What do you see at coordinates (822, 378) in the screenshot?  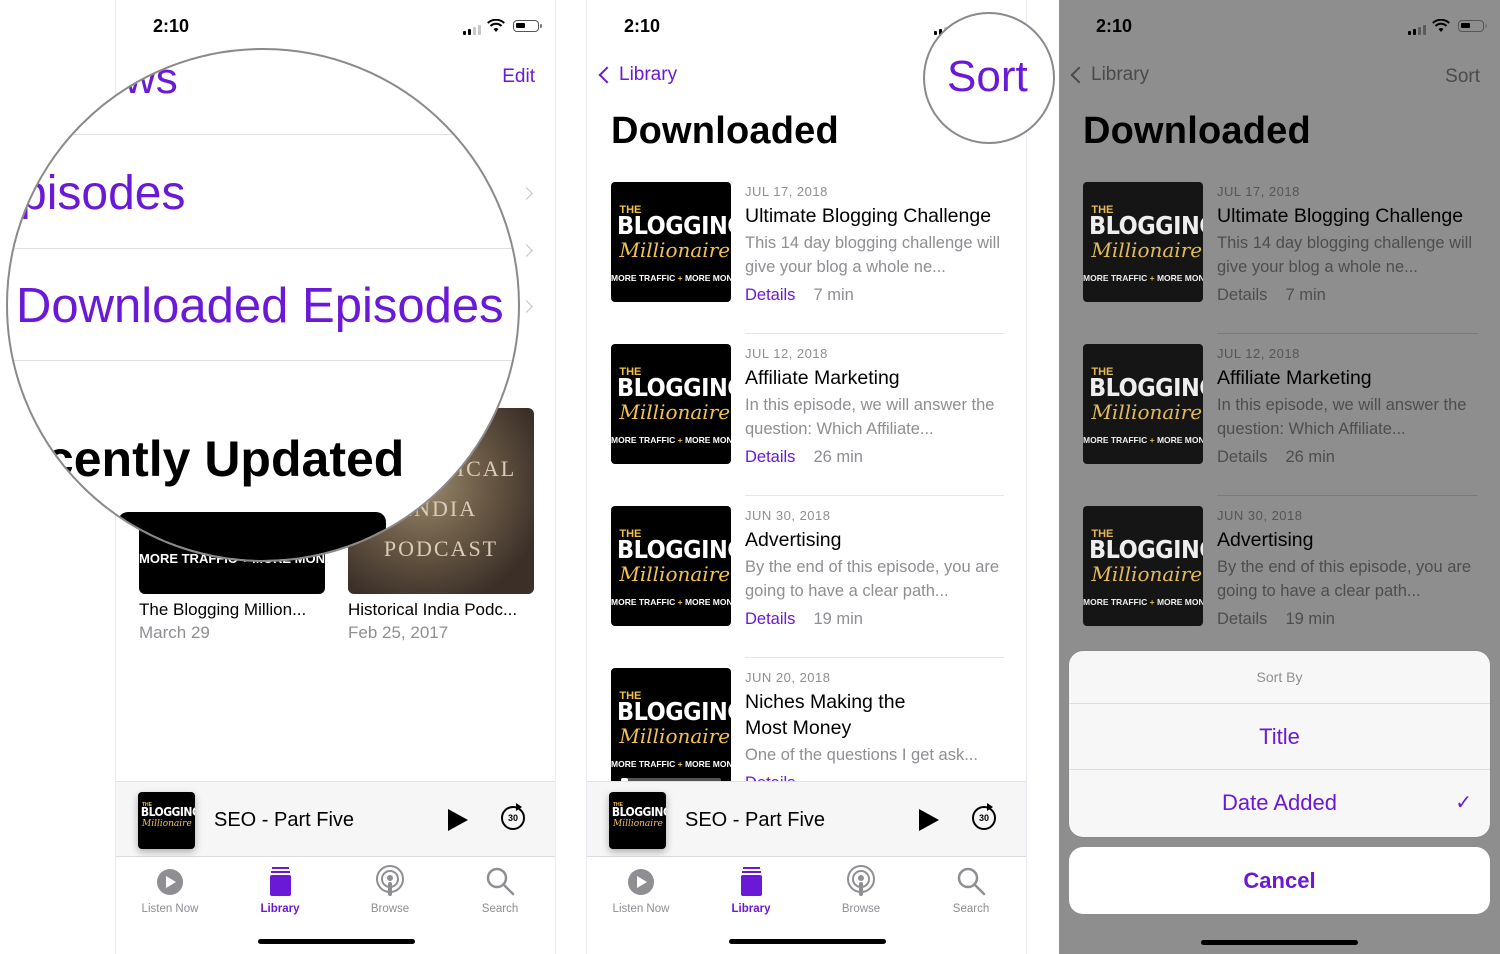 I see `episode-title: Affiliate Marketing` at bounding box center [822, 378].